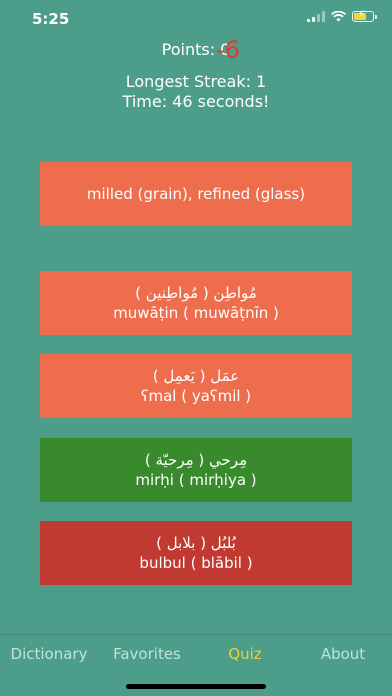  Describe the element at coordinates (196, 313) in the screenshot. I see `answer-transliteration: muwāṭin ( muwāṭnīn )` at that location.